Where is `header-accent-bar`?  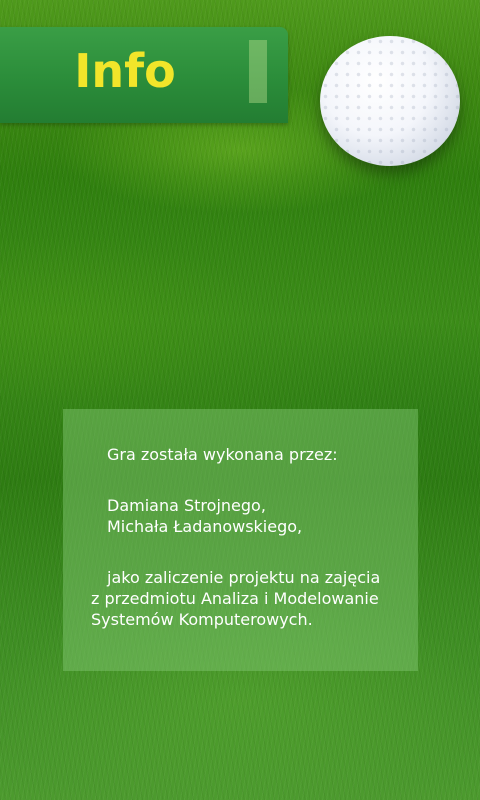
header-accent-bar is located at coordinates (258, 71).